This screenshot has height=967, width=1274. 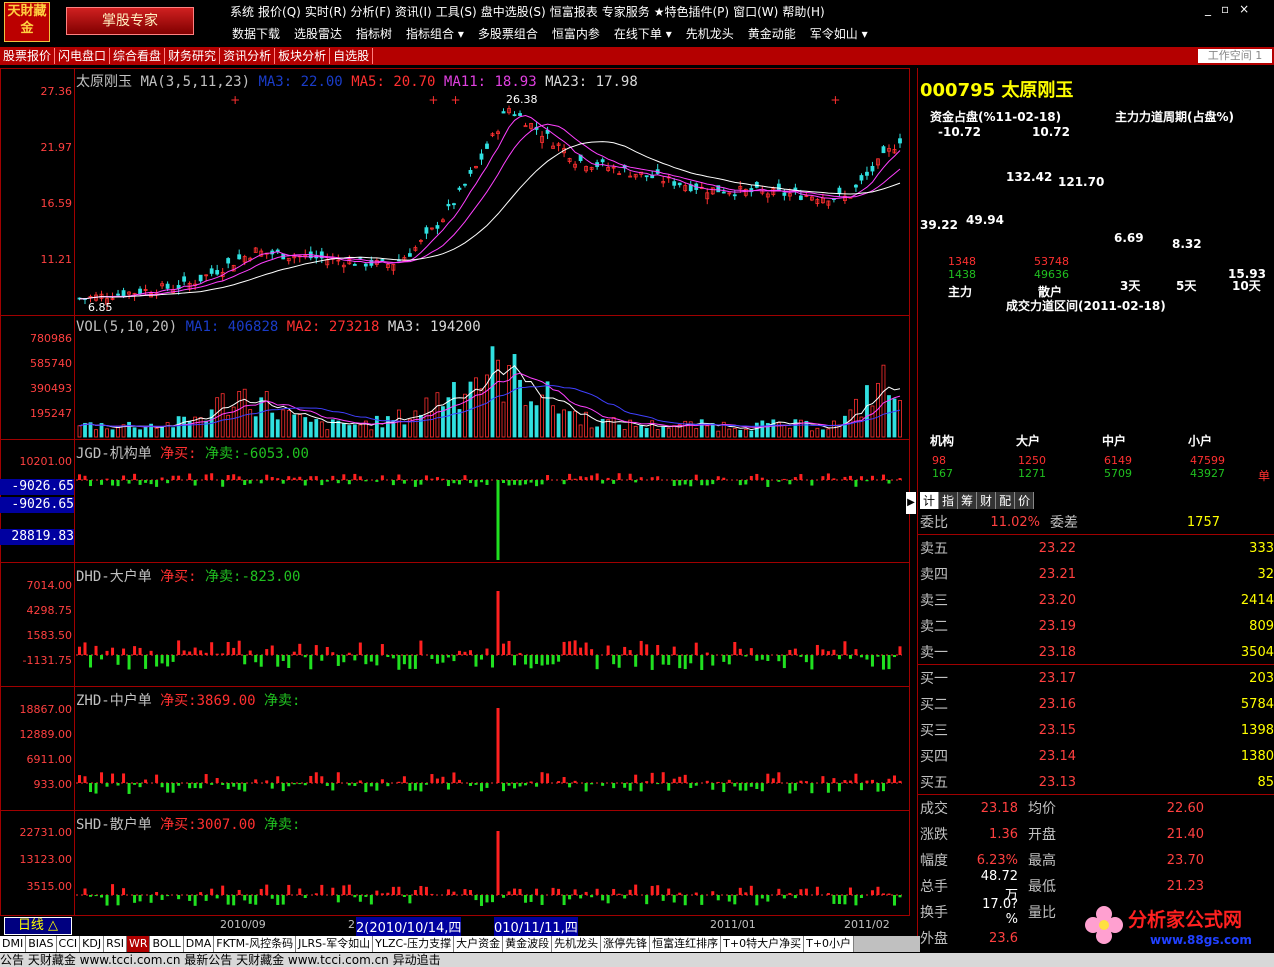 What do you see at coordinates (626, 944) in the screenshot?
I see `indicator-tab: 涨停先锋` at bounding box center [626, 944].